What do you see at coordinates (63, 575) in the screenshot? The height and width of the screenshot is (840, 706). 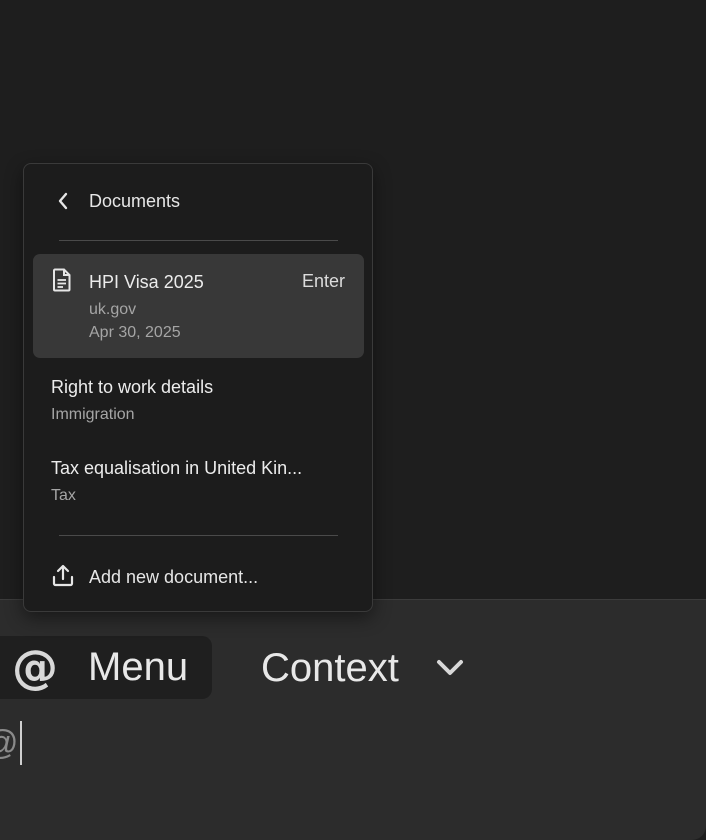 I see `upload-icon` at bounding box center [63, 575].